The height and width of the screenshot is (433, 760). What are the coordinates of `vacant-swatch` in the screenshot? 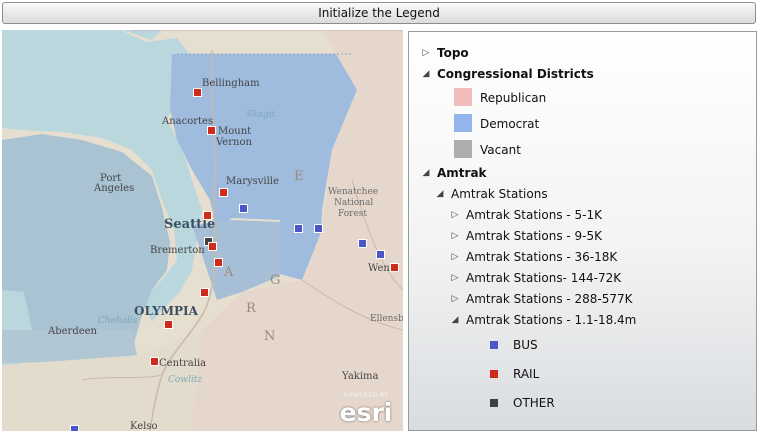 It's located at (463, 149).